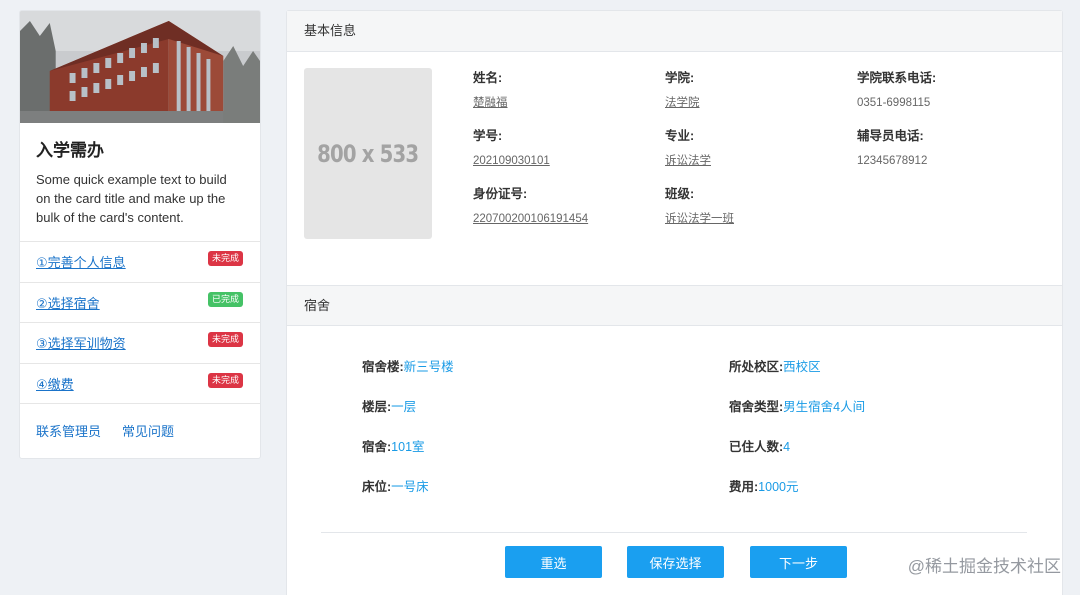 The width and height of the screenshot is (1080, 595). What do you see at coordinates (682, 90) in the screenshot?
I see `college-field: 学院: 法学院` at bounding box center [682, 90].